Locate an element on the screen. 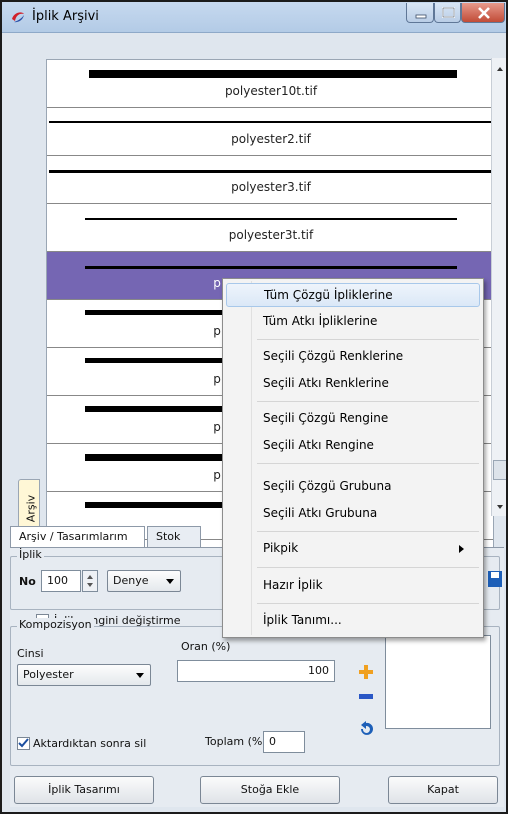  scroll-up-icon is located at coordinates (500, 69).